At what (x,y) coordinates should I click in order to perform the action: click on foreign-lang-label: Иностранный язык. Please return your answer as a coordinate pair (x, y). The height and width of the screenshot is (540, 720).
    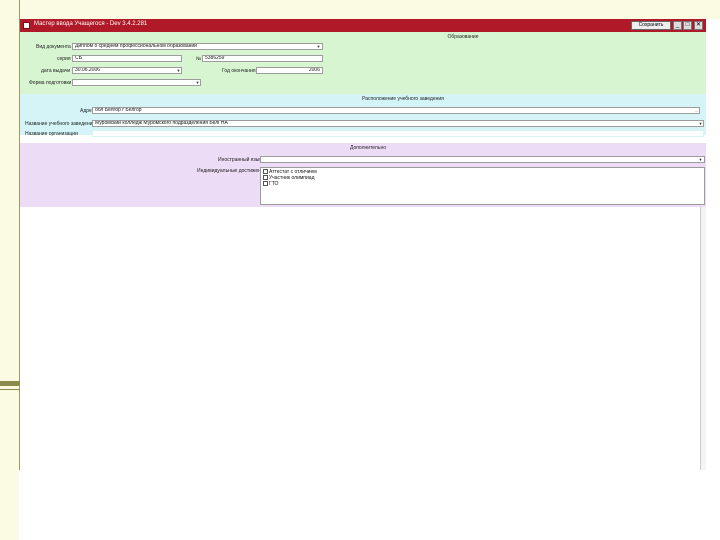
    Looking at the image, I should click on (240, 160).